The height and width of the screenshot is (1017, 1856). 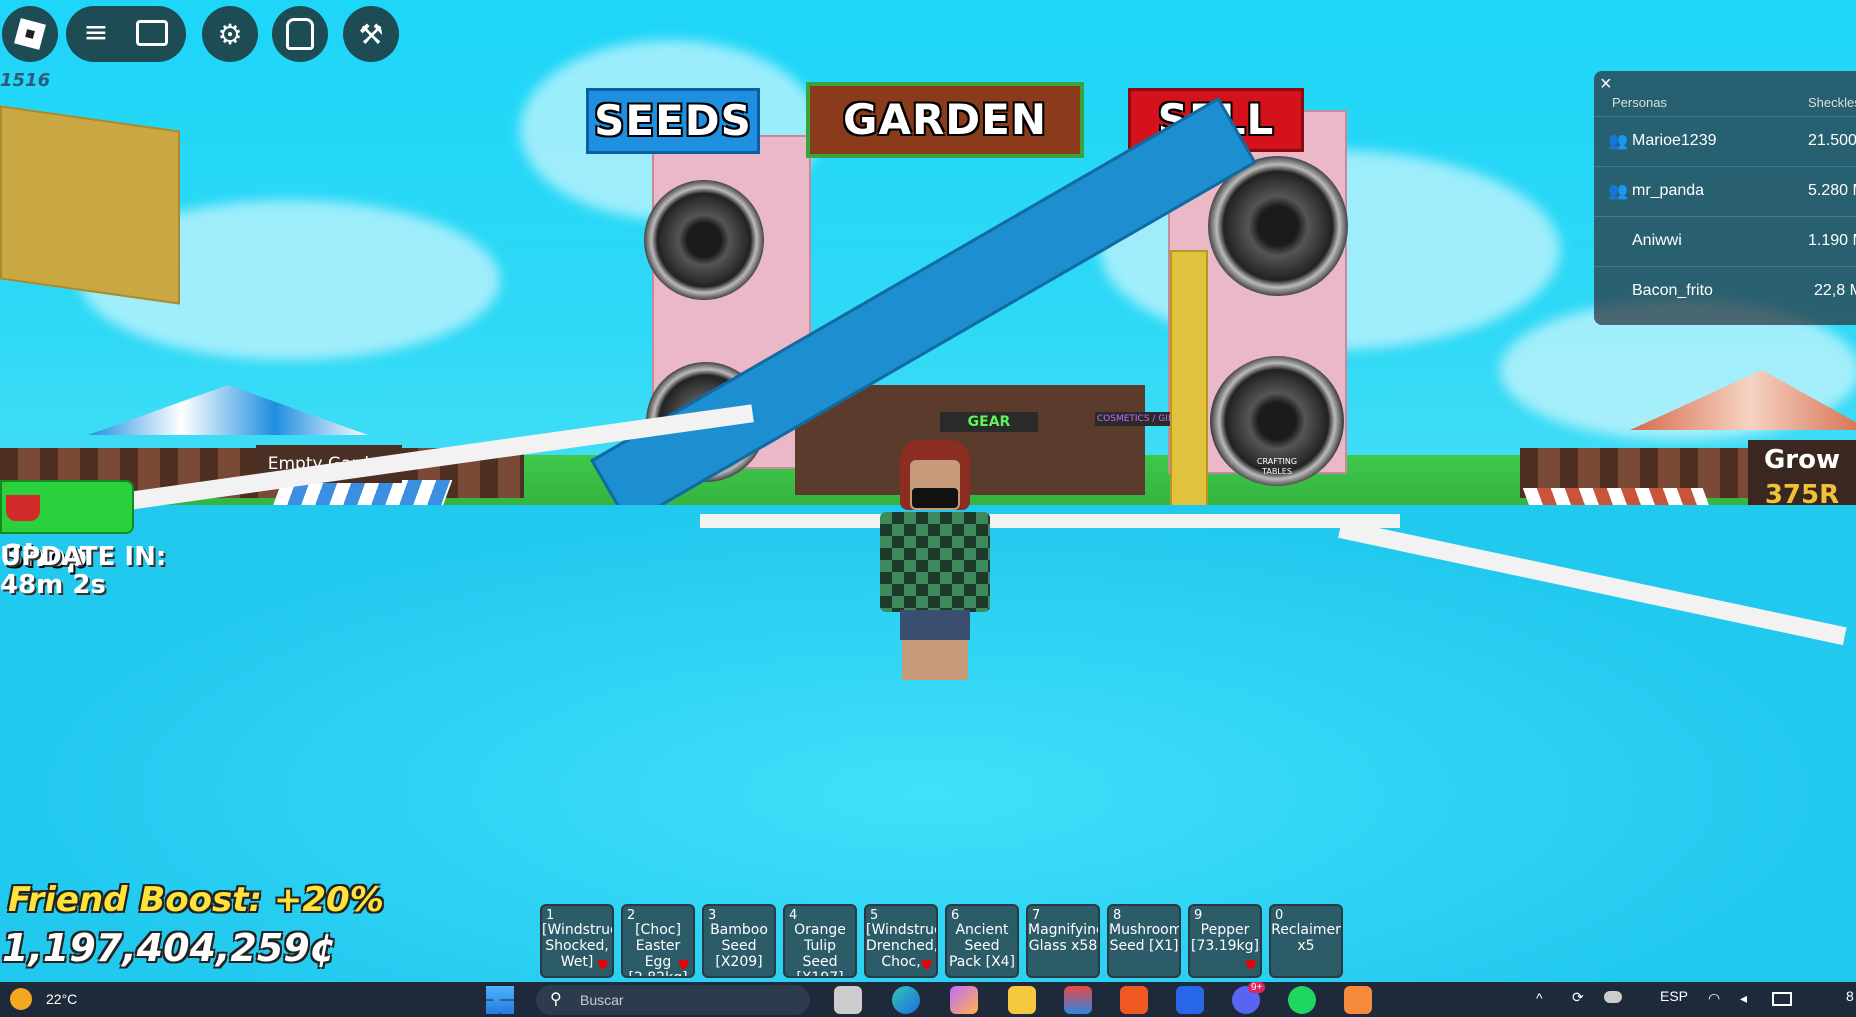 I want to click on speaker-icon, so click(x=704, y=240).